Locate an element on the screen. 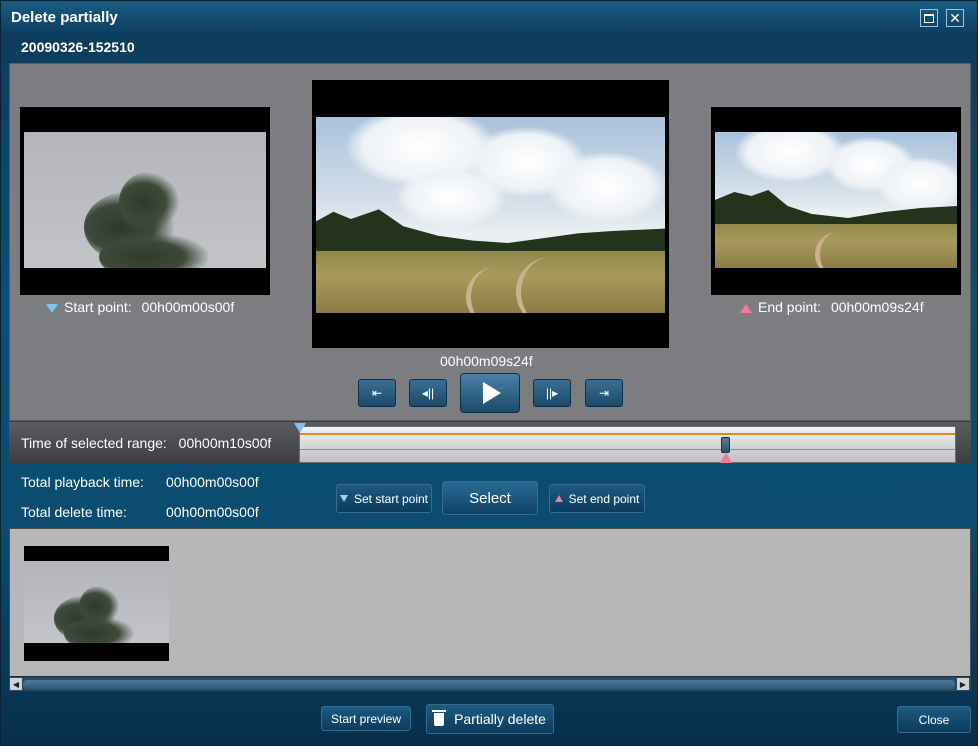  scrollbar-thumb is located at coordinates (489, 684).